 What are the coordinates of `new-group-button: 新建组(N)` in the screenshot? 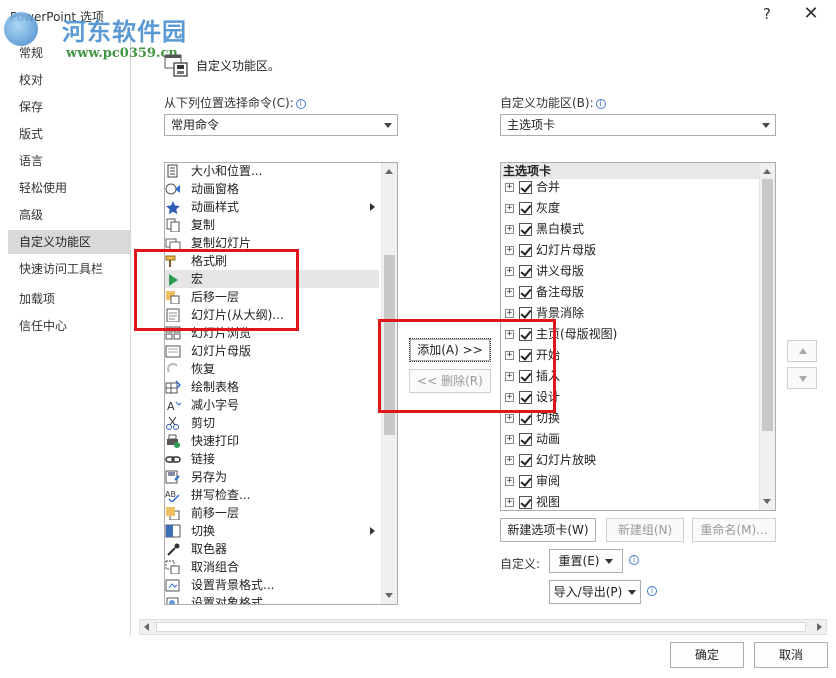 It's located at (645, 530).